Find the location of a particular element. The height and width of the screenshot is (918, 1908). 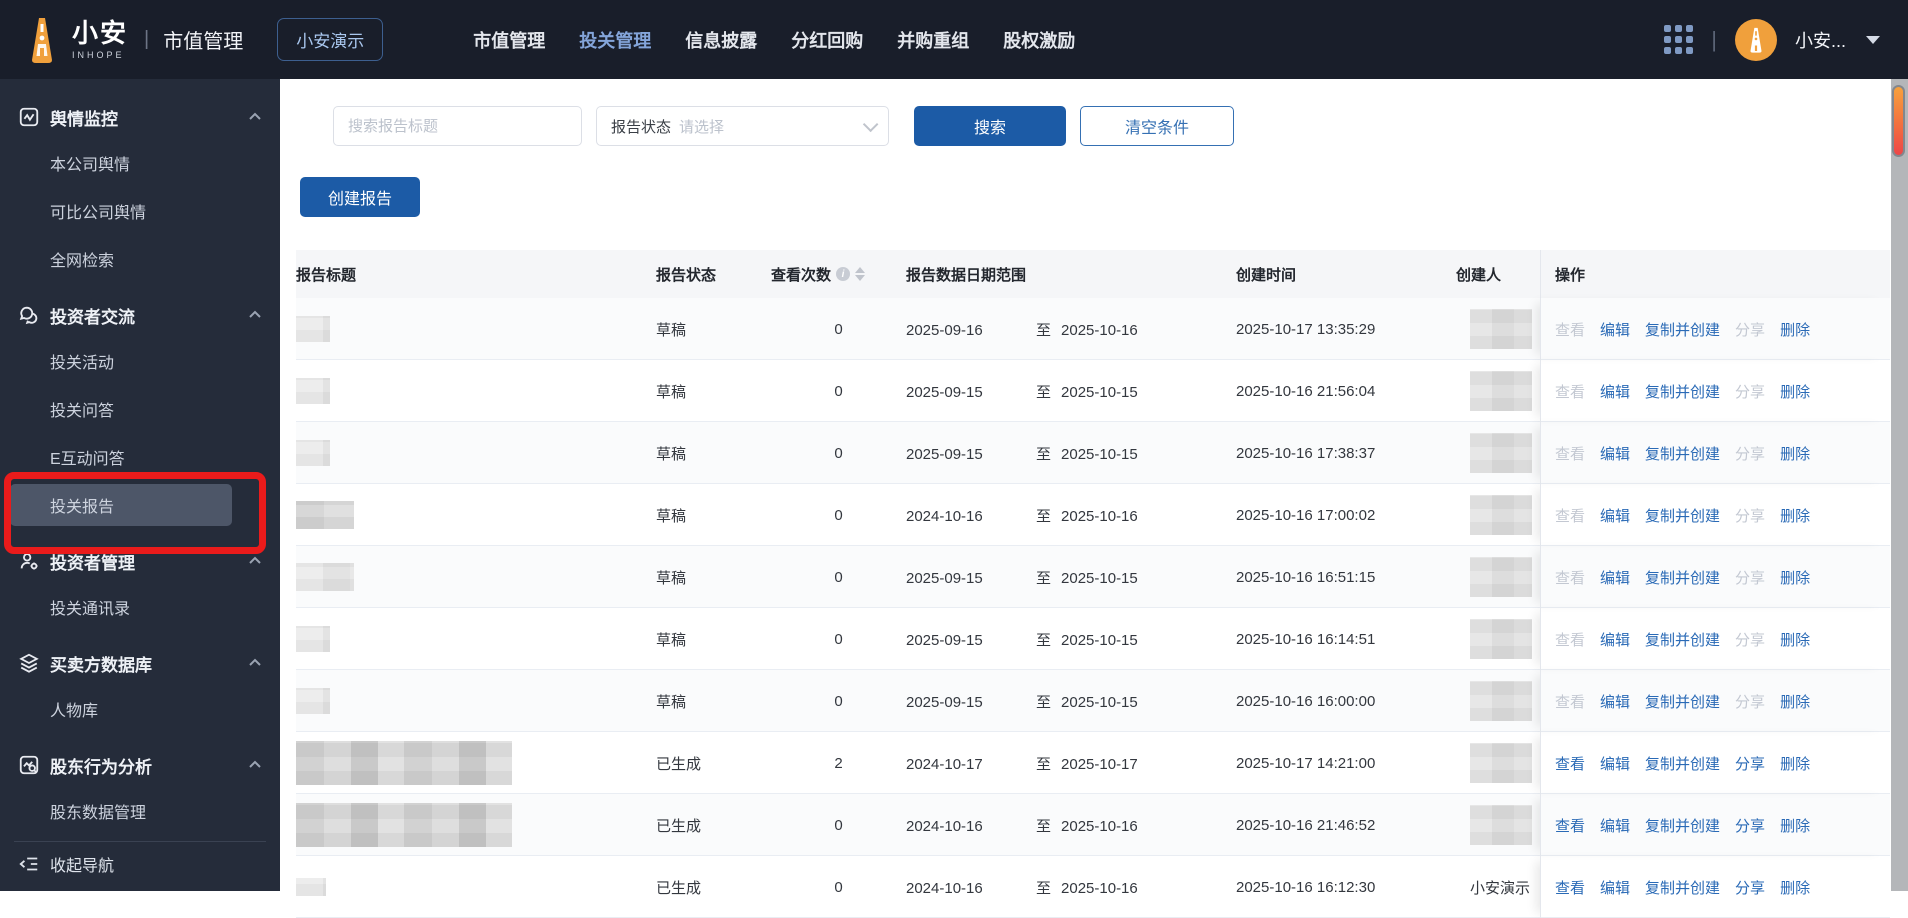

sidebar-section-buyside-db: 买卖方数据库 is located at coordinates (140, 663).